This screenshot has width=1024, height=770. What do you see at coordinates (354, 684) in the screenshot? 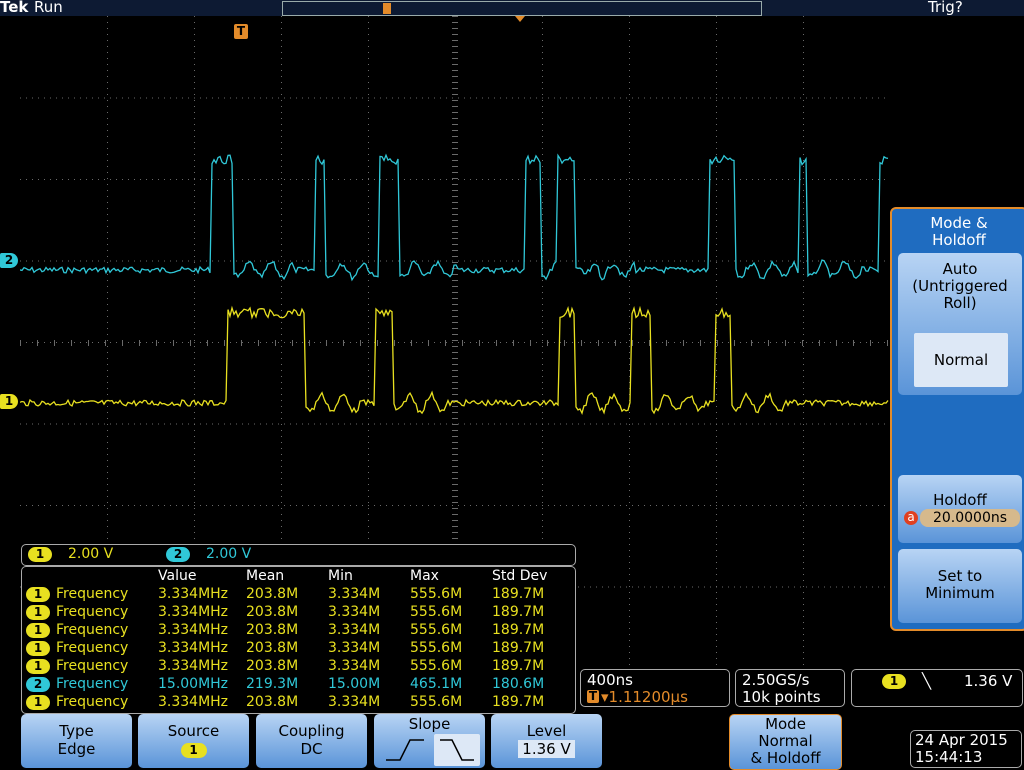
I see `measurement-min: 15.00M` at bounding box center [354, 684].